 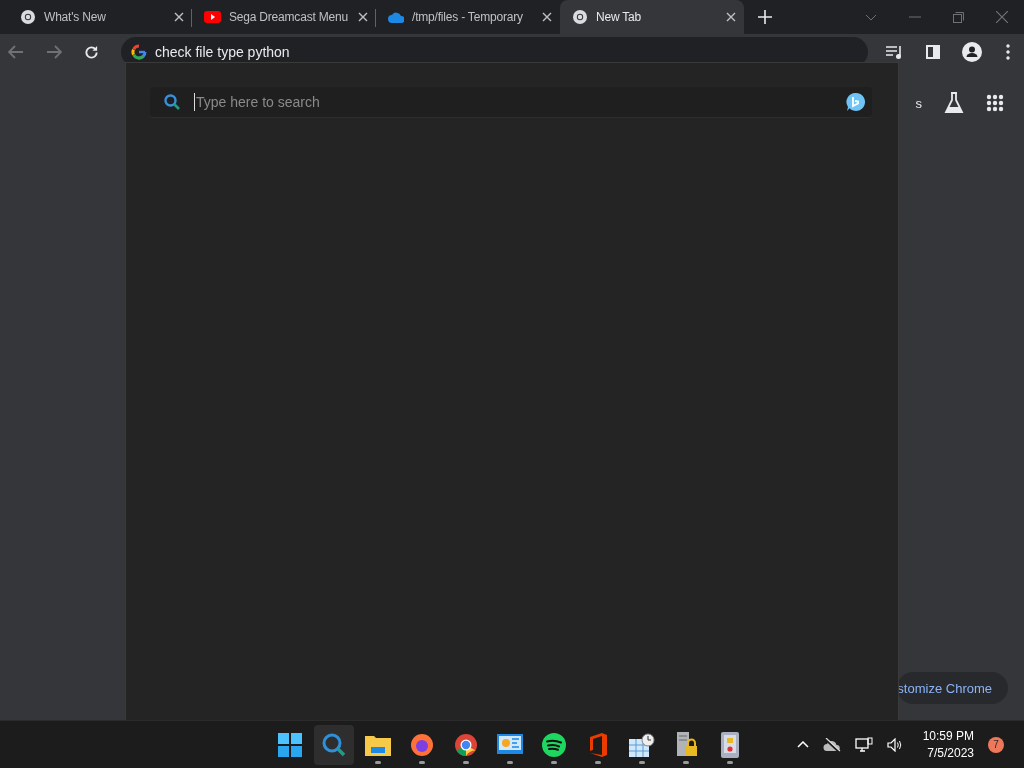 I want to click on browser-tab: /tmp/files - Temporary, so click(x=468, y=17).